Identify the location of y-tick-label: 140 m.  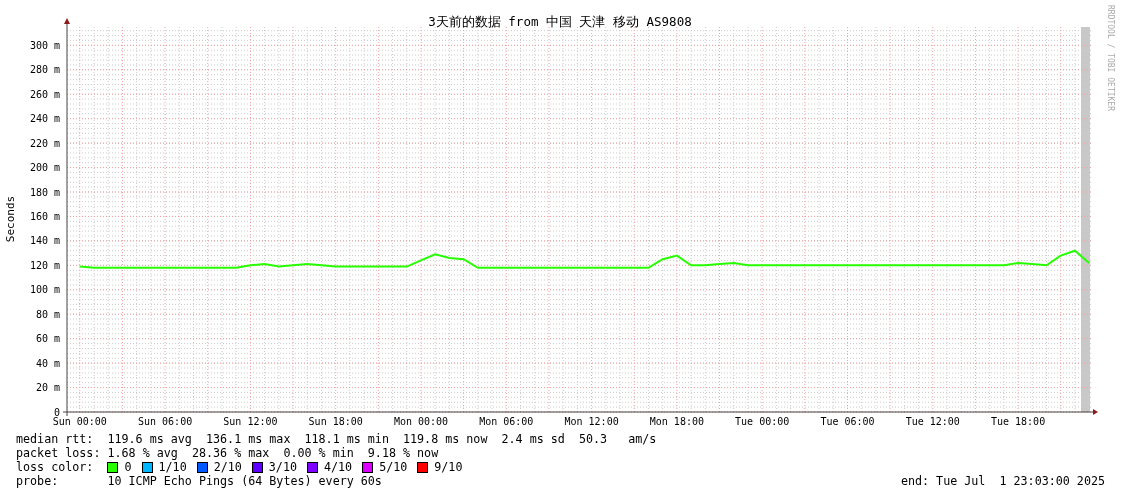
(44, 241).